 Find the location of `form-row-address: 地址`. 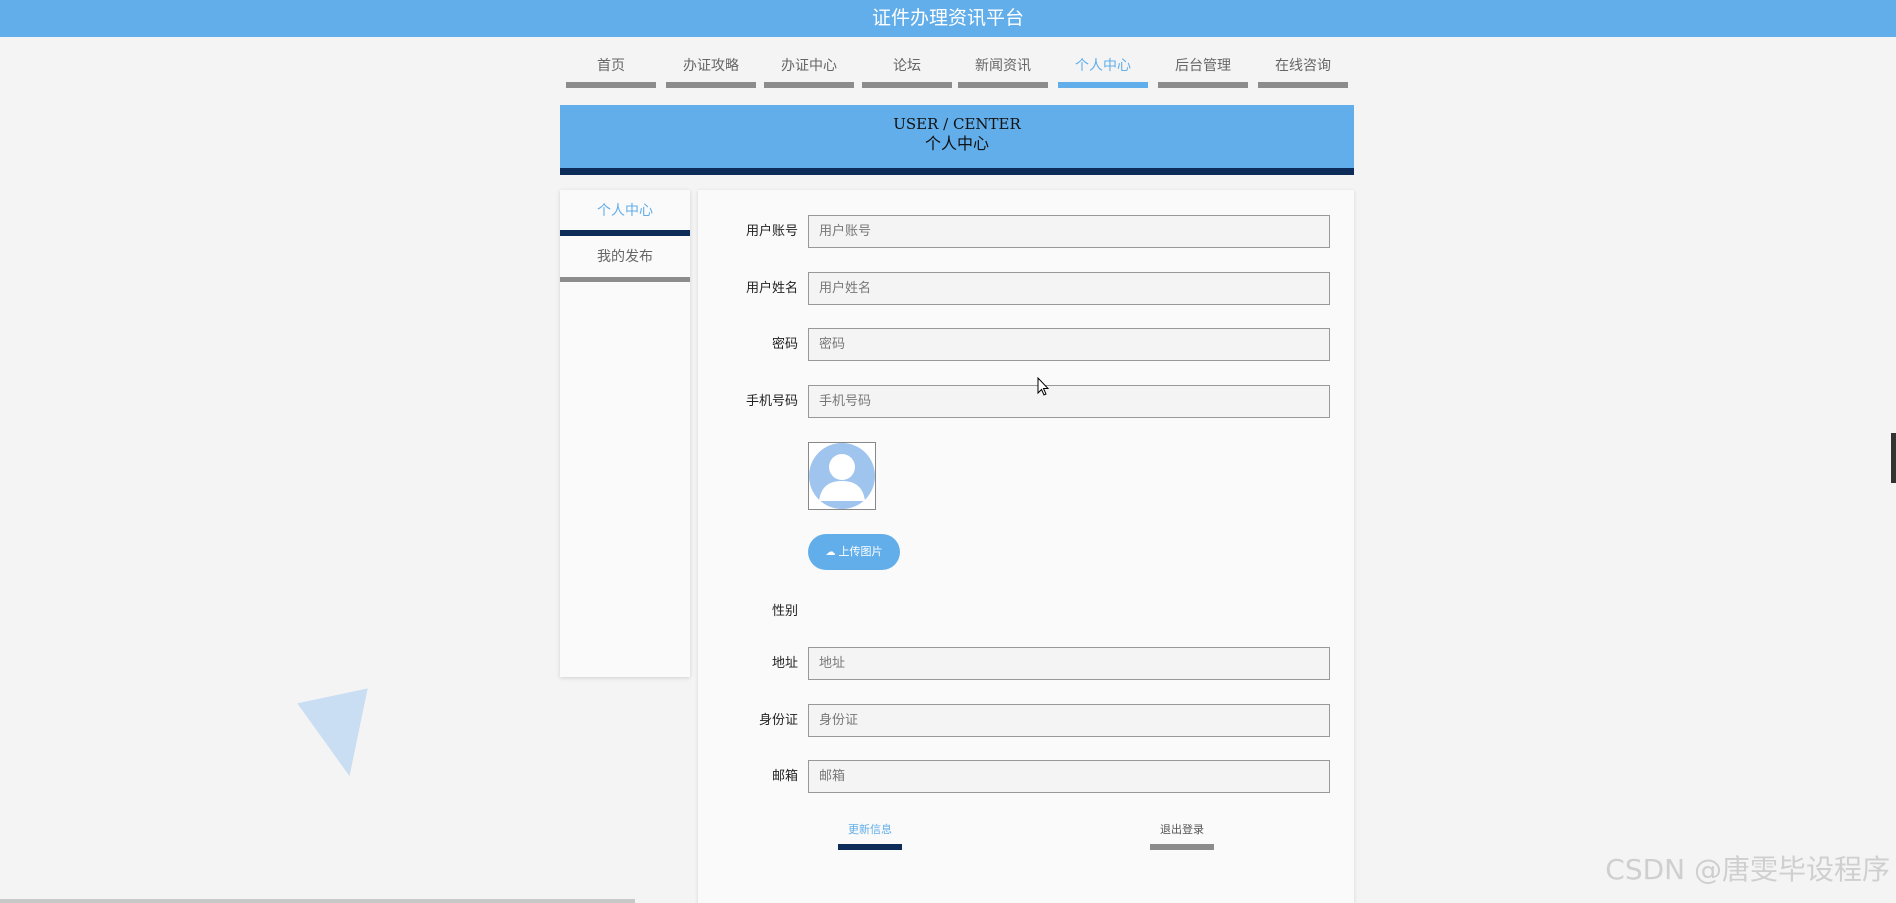

form-row-address: 地址 is located at coordinates (1026, 663).